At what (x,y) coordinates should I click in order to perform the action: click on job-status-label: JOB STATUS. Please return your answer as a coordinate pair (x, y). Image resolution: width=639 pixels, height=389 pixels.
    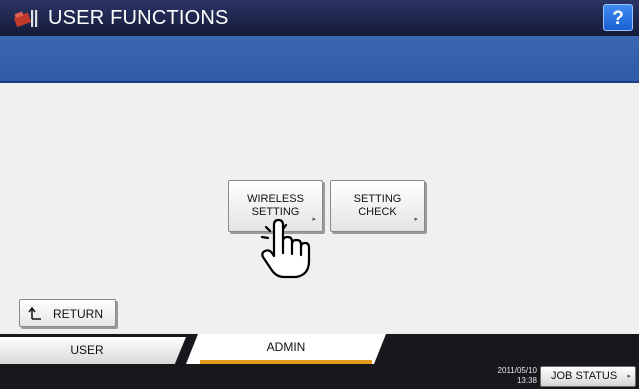
    Looking at the image, I should click on (584, 376).